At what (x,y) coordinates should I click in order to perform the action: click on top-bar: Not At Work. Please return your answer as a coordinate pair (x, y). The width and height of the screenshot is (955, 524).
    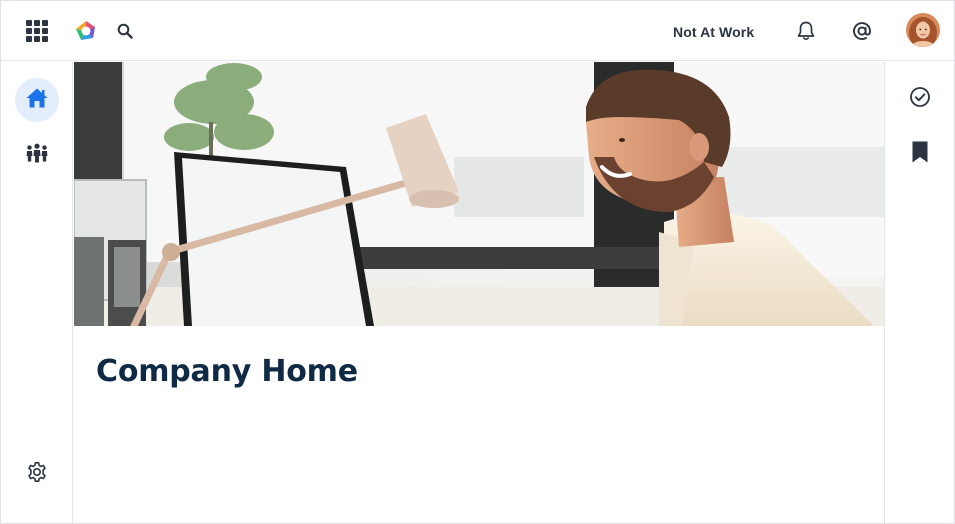
    Looking at the image, I should click on (477, 31).